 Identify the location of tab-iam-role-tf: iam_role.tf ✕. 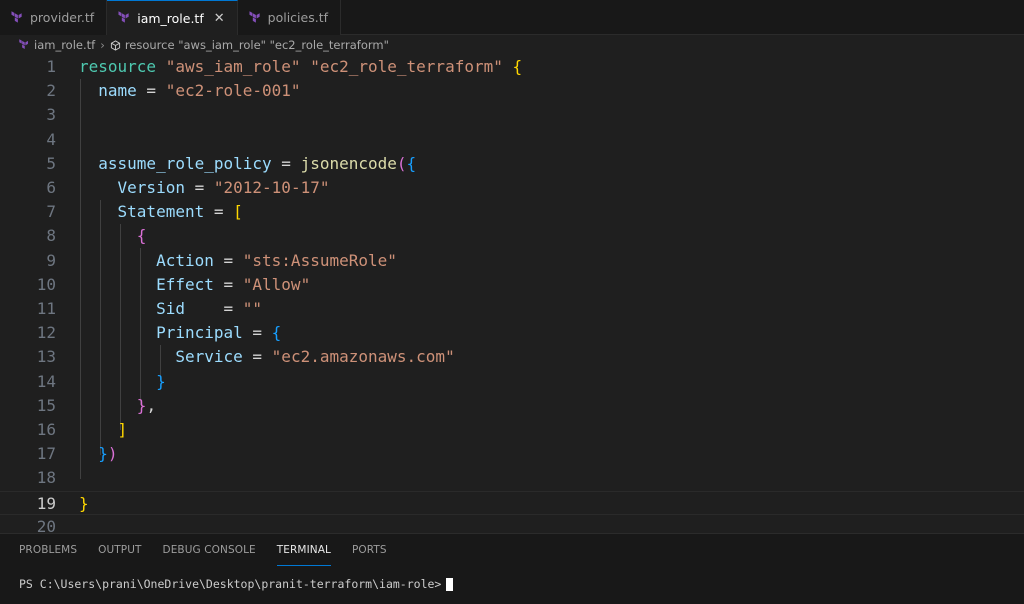
(172, 17).